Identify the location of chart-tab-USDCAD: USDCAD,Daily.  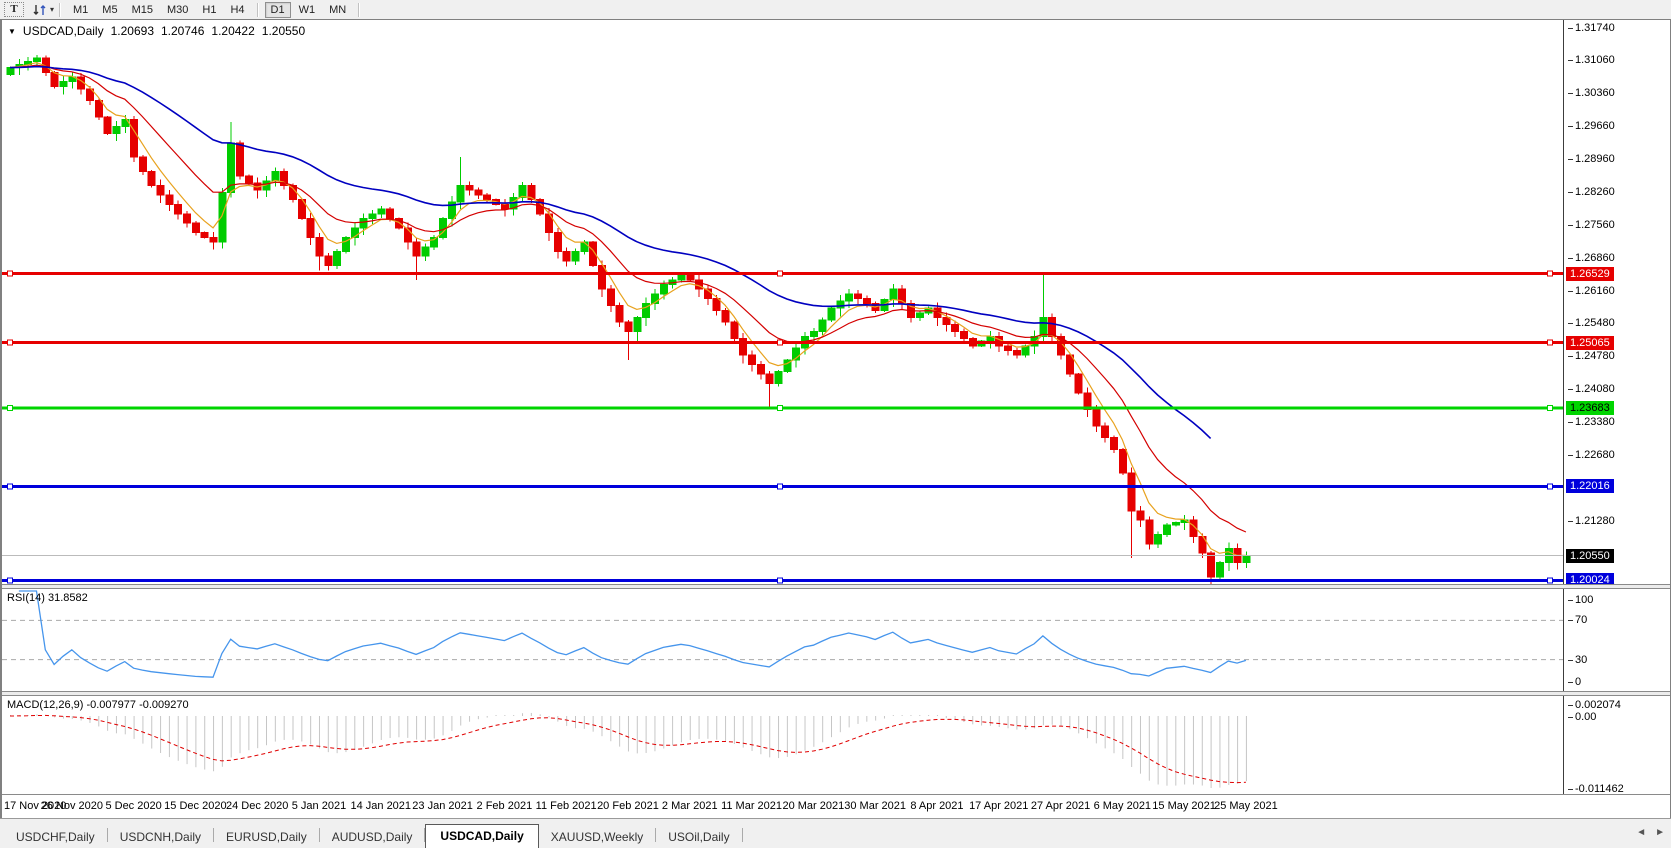
(482, 836).